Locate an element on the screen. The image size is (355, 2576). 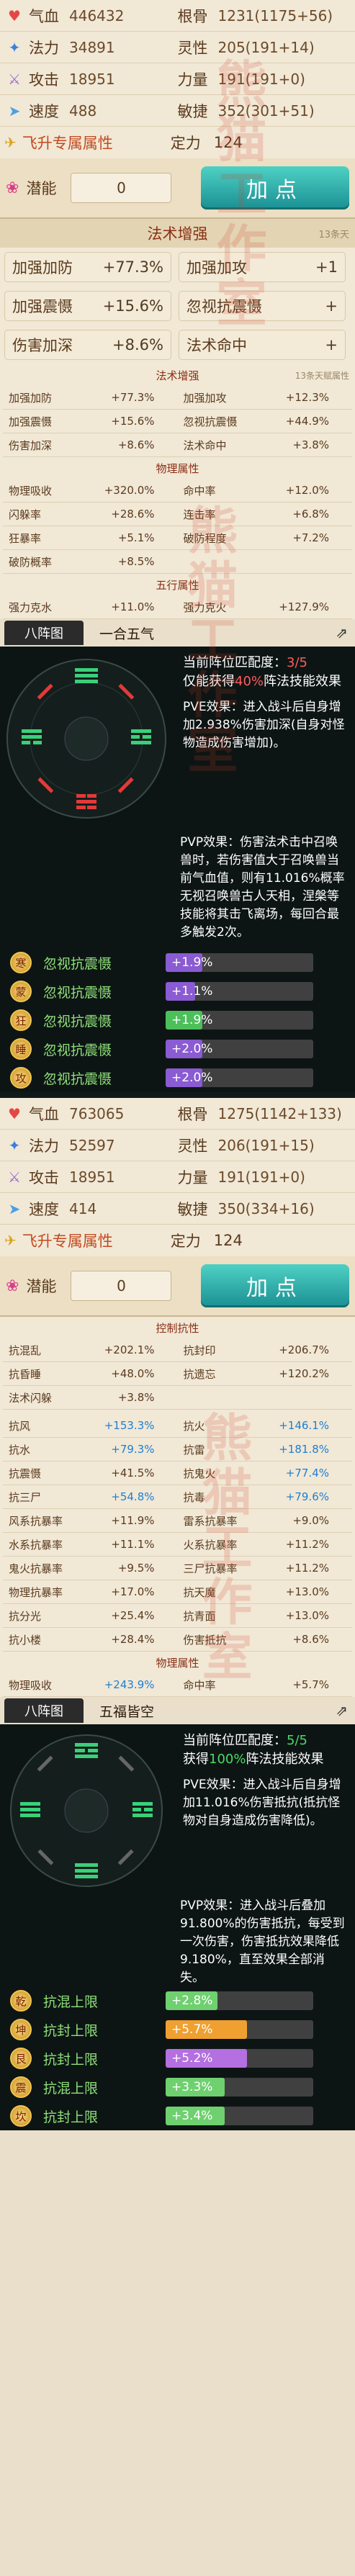
stat-row: ♥ 气血 446432 根骨 1231(1175+56) is located at coordinates (177, 16).